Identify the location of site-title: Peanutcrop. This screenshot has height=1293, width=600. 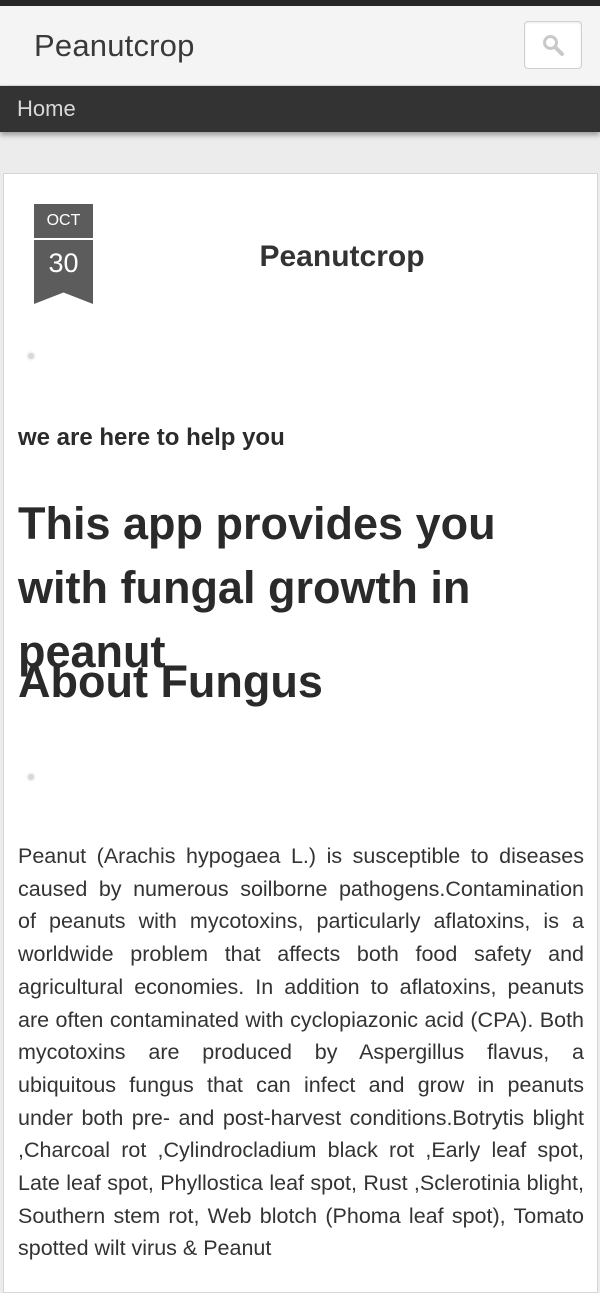
(114, 46).